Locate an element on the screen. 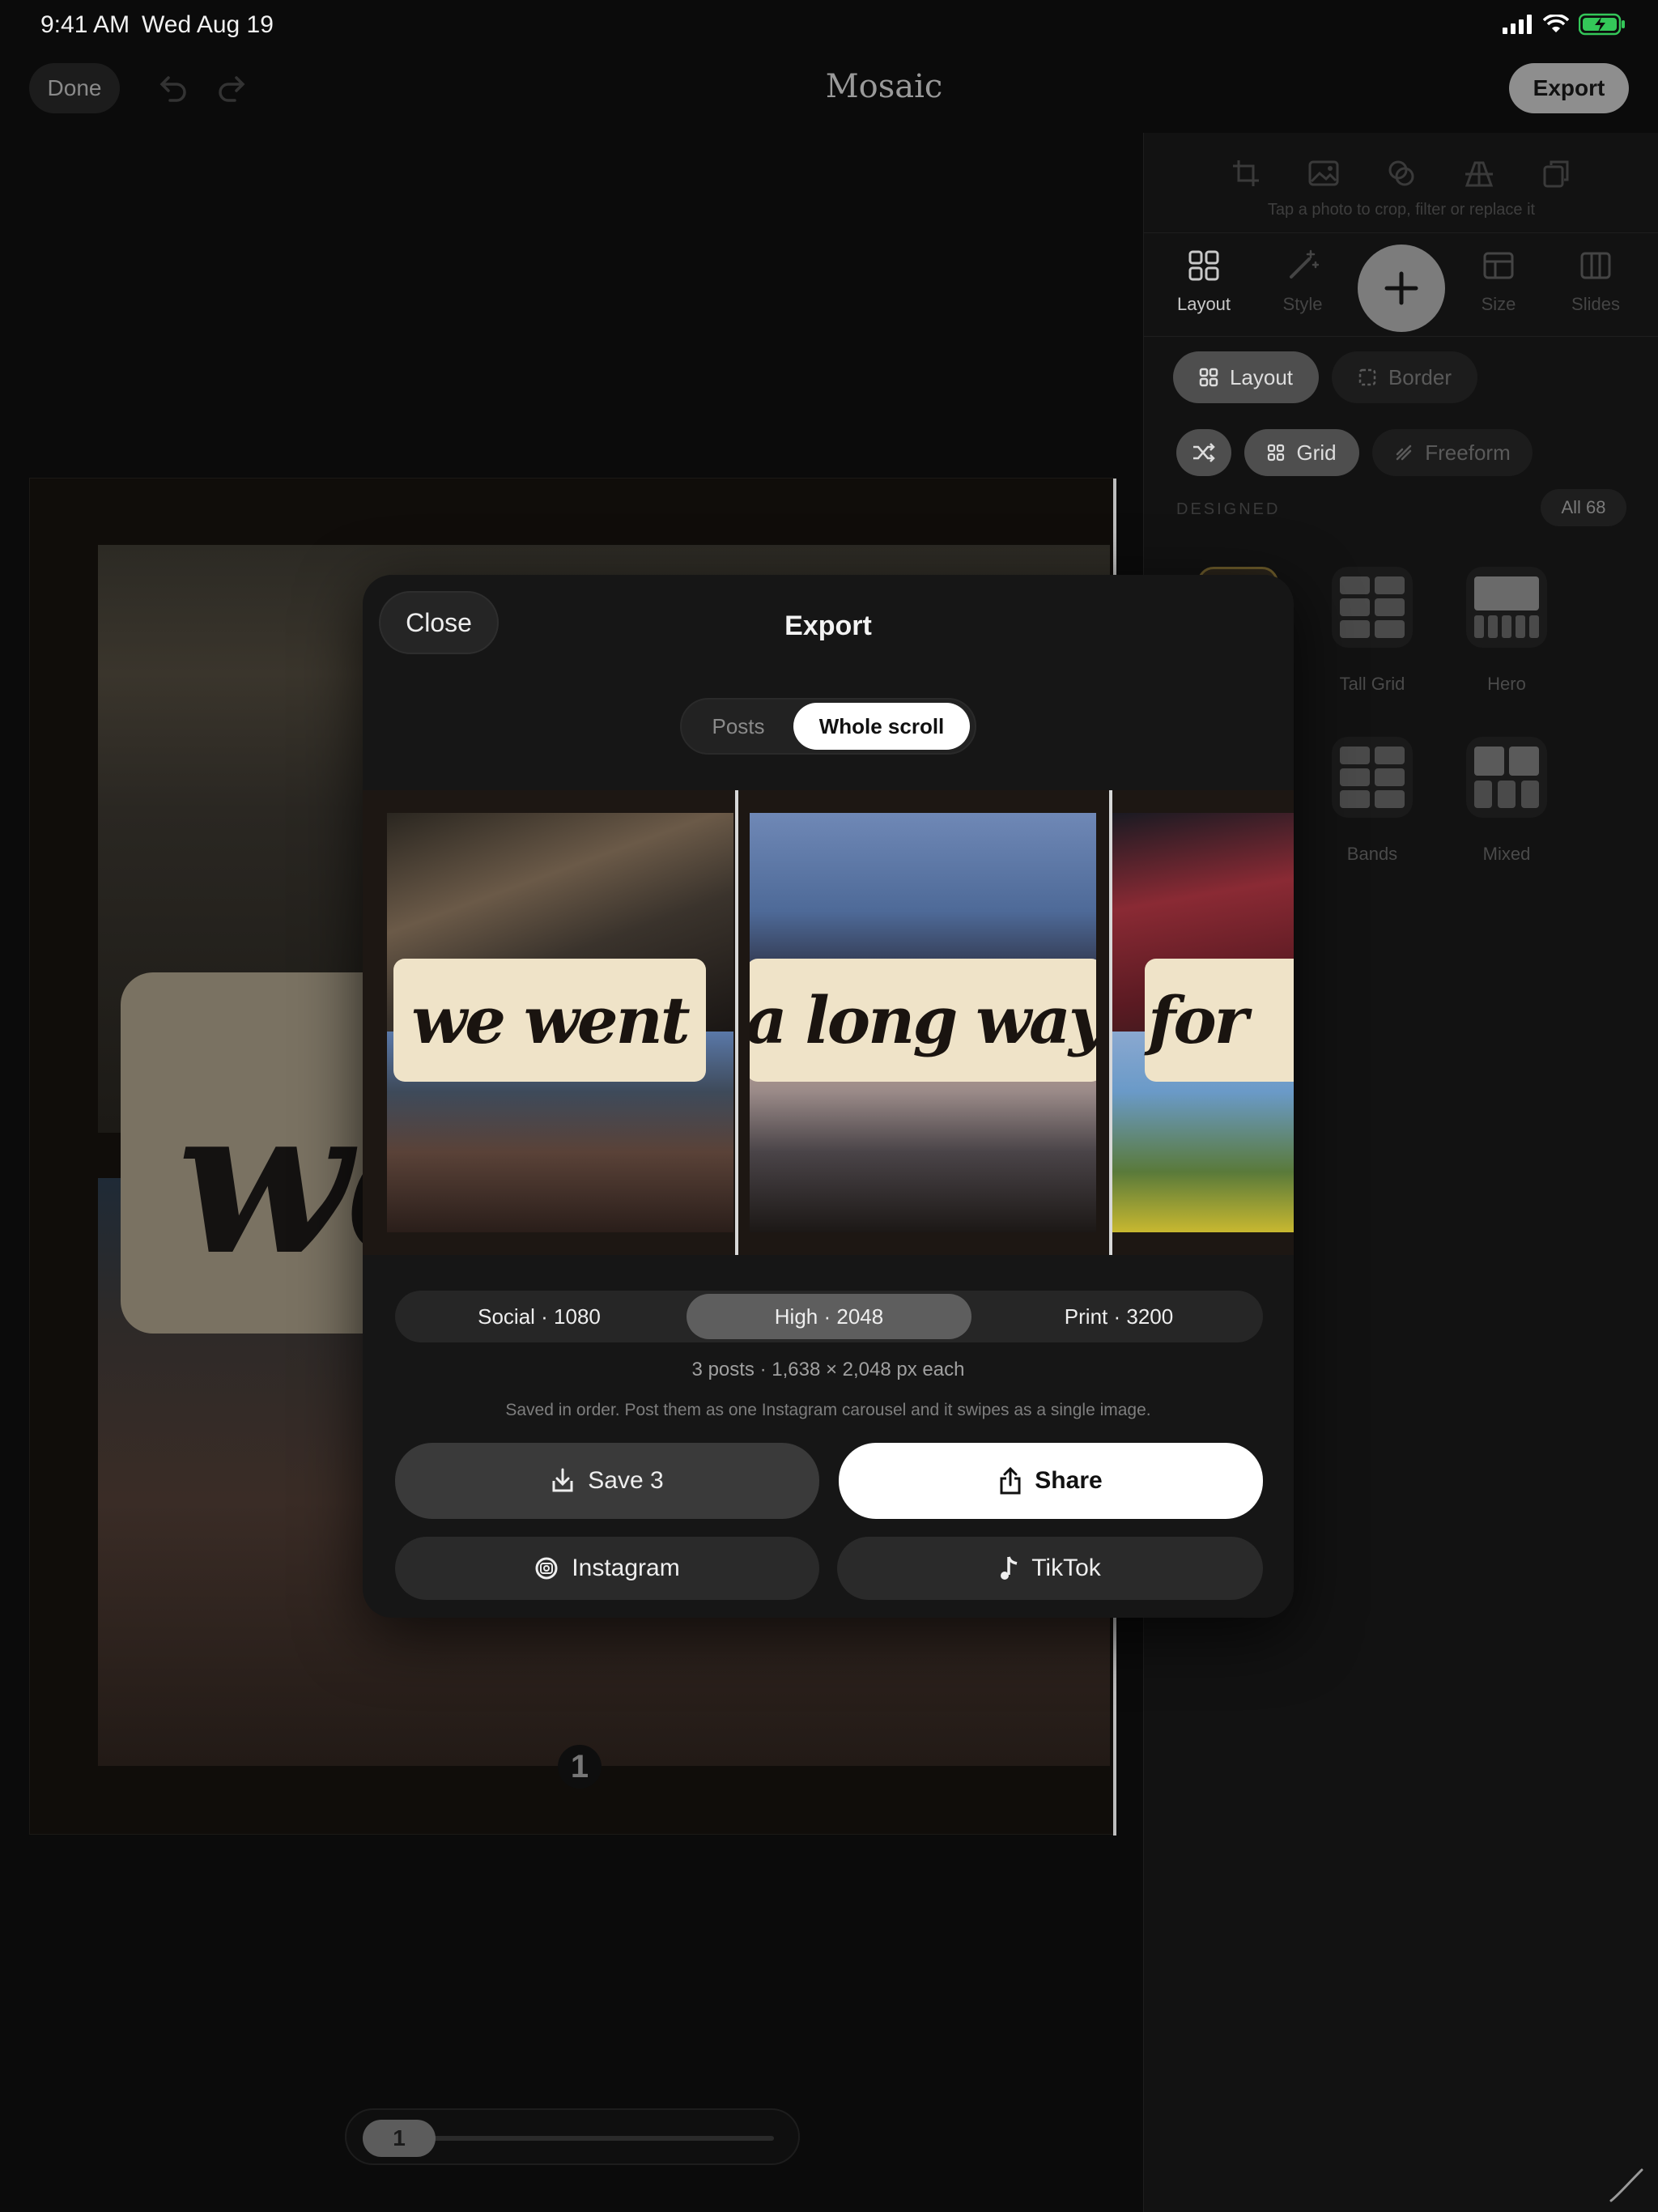 This screenshot has height=2212, width=1658. app-title: Mosaic is located at coordinates (884, 87).